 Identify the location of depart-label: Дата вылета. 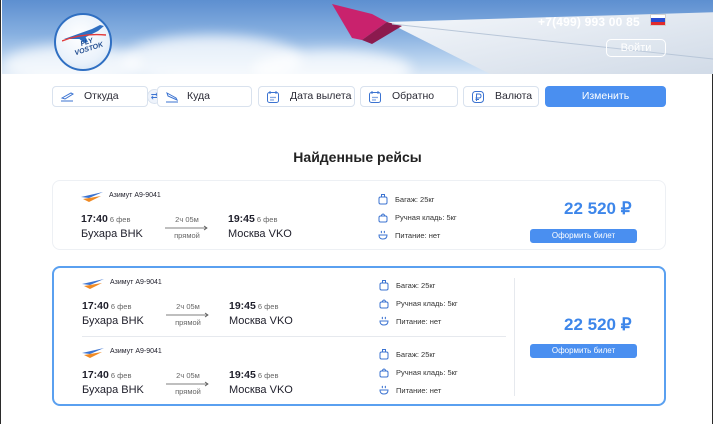
(321, 96).